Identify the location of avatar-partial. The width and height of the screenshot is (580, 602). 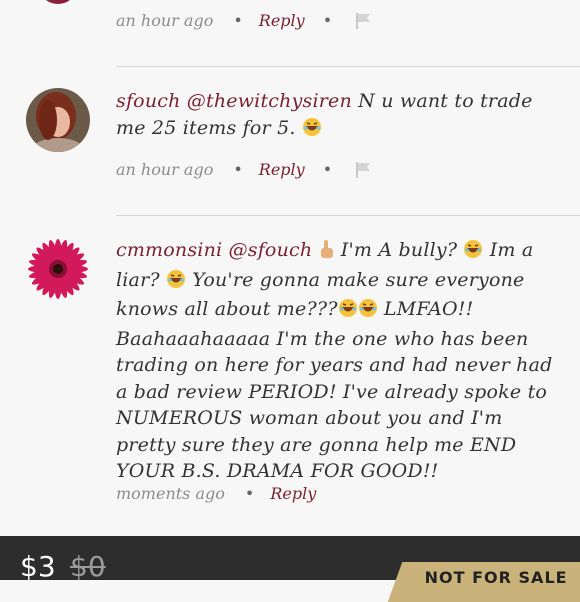
(58, 2).